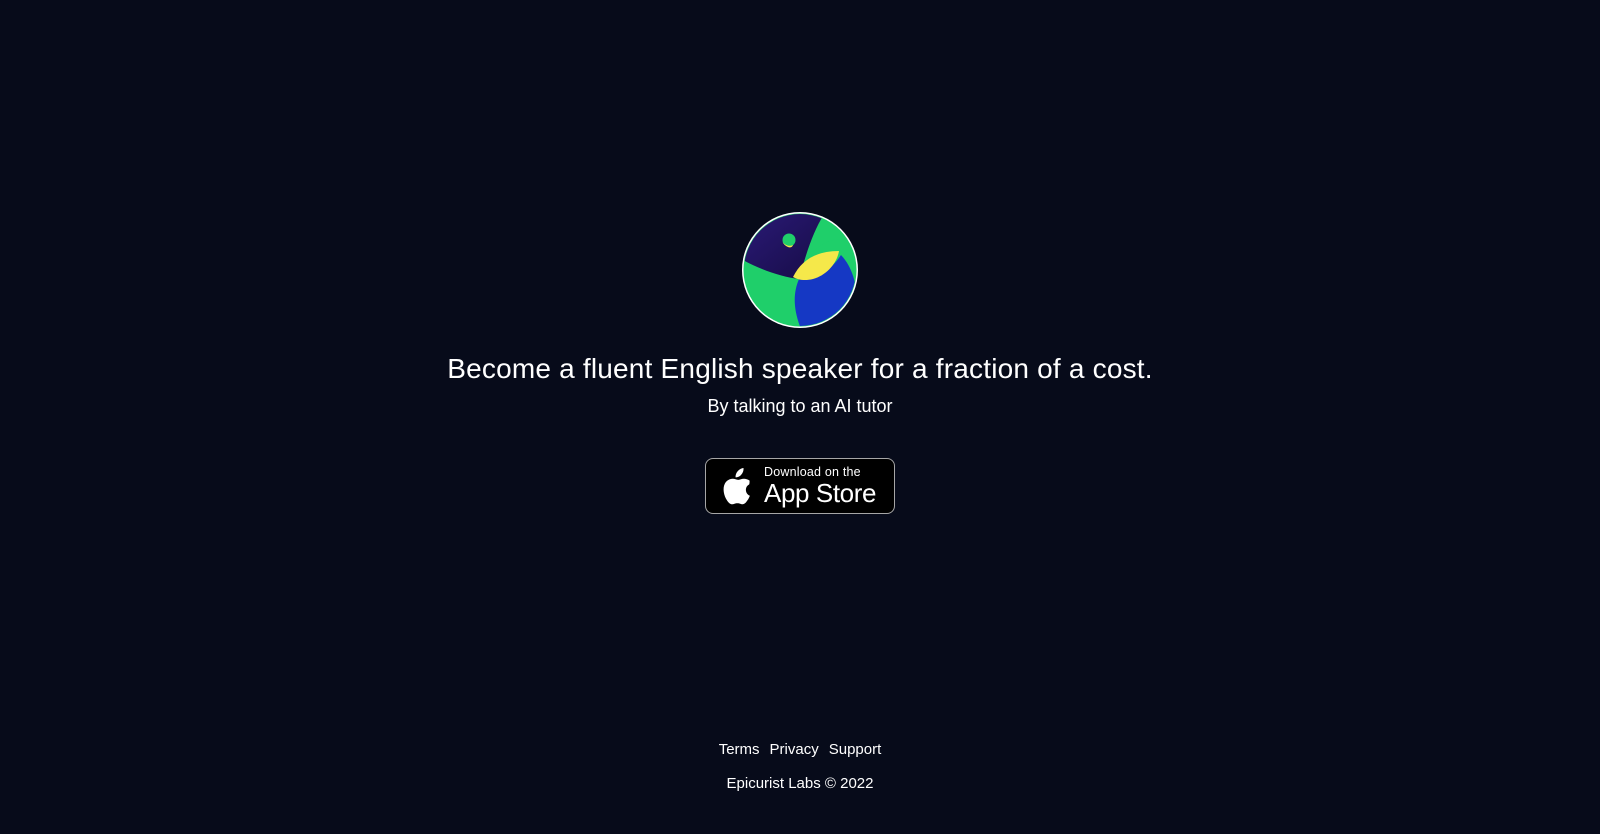 The height and width of the screenshot is (834, 1600). What do you see at coordinates (794, 750) in the screenshot?
I see `privacy-link: Privacy` at bounding box center [794, 750].